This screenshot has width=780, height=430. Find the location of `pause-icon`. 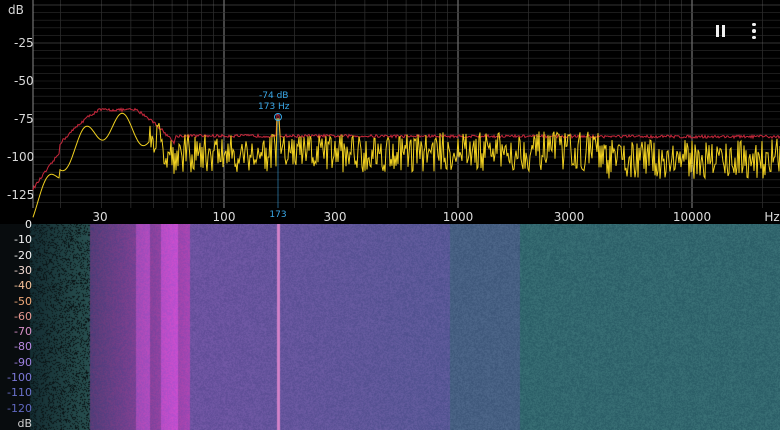

pause-icon is located at coordinates (720, 31).